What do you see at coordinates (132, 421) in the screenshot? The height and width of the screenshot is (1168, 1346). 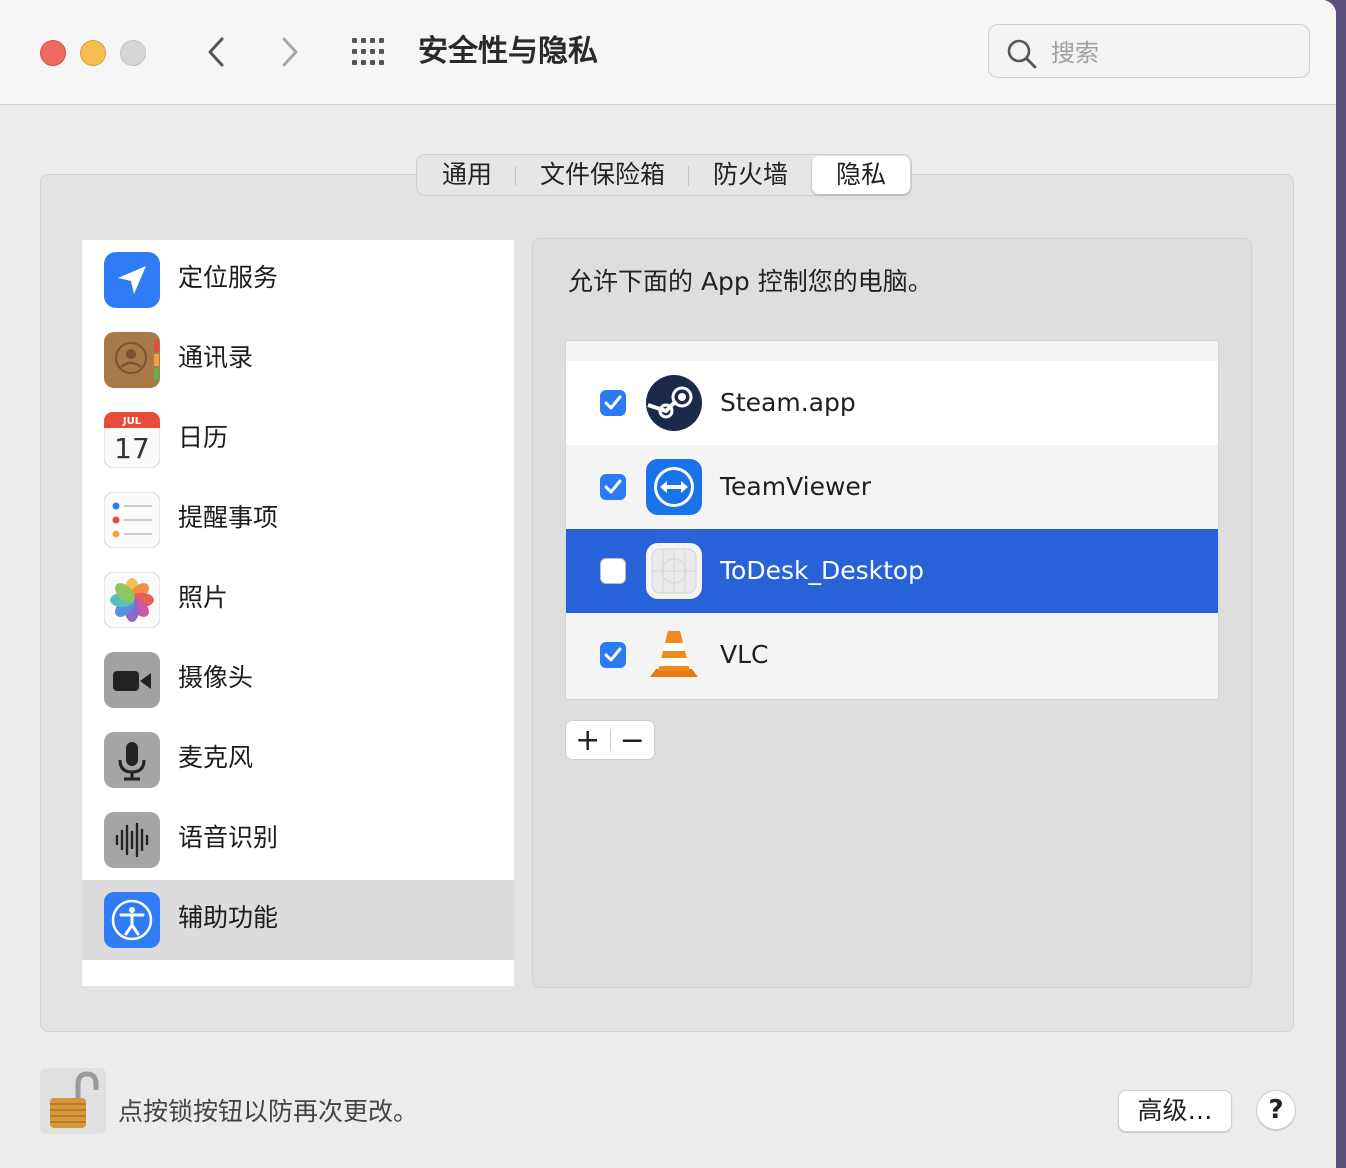 I see `svg-text: JUL` at bounding box center [132, 421].